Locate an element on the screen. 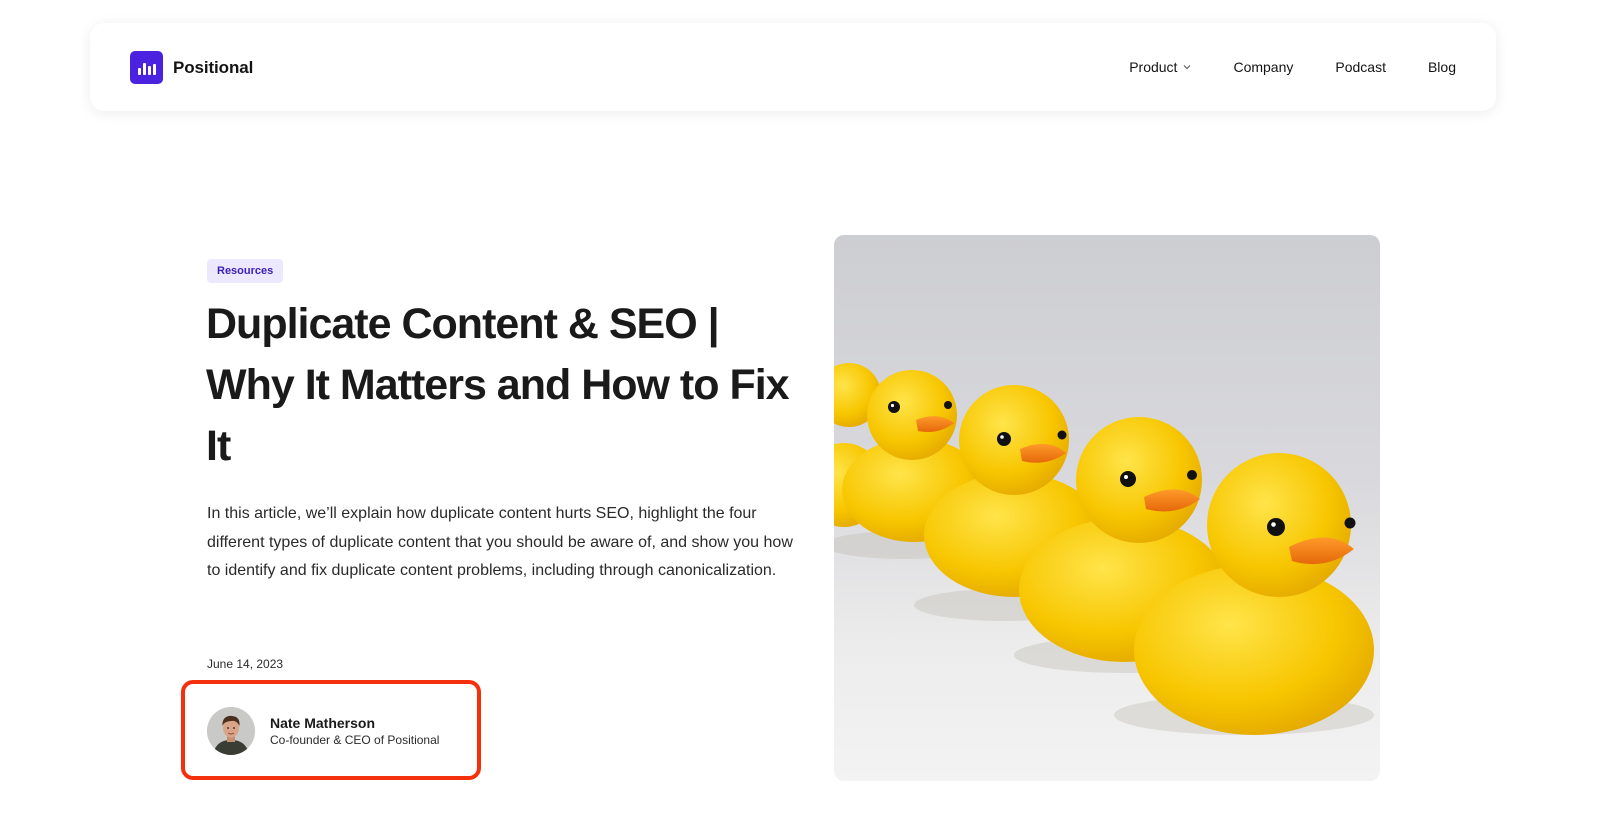 The width and height of the screenshot is (1600, 839). avatar is located at coordinates (231, 731).